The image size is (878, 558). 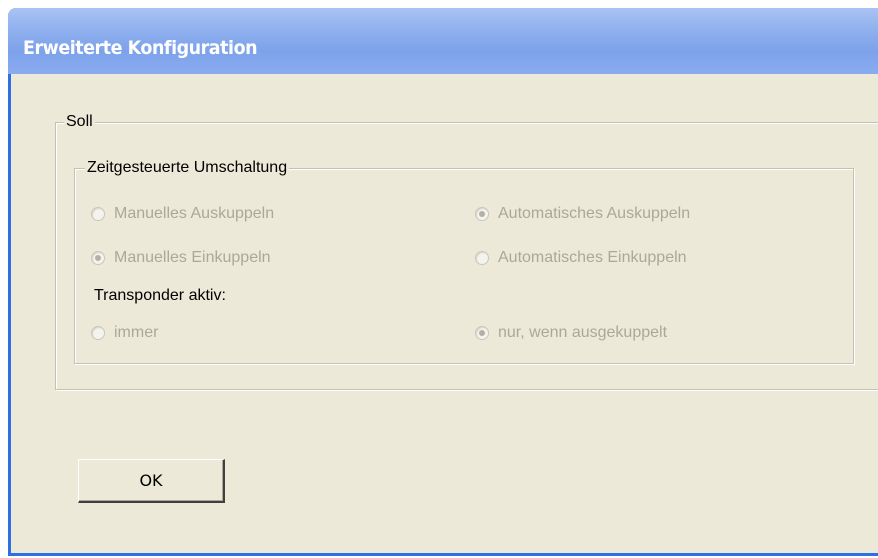 I want to click on radio-label: Manuelles Einkuppeln, so click(x=192, y=257).